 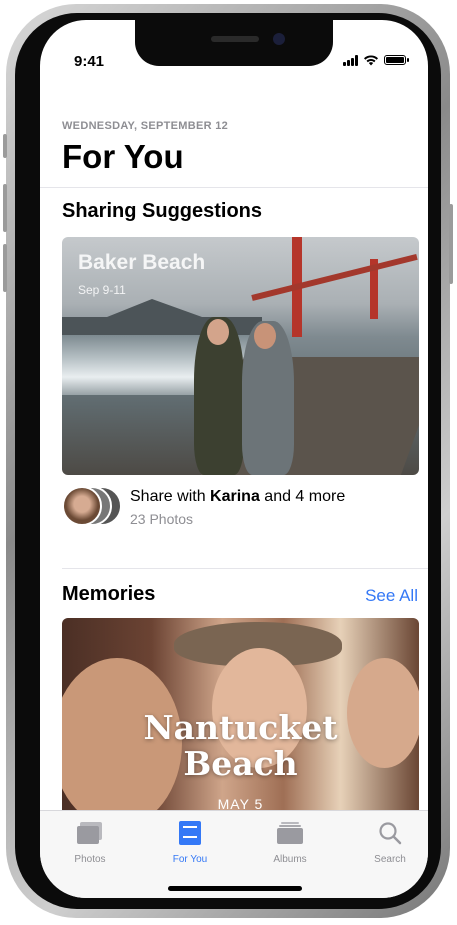 I want to click on avatar-stack, so click(x=92, y=506).